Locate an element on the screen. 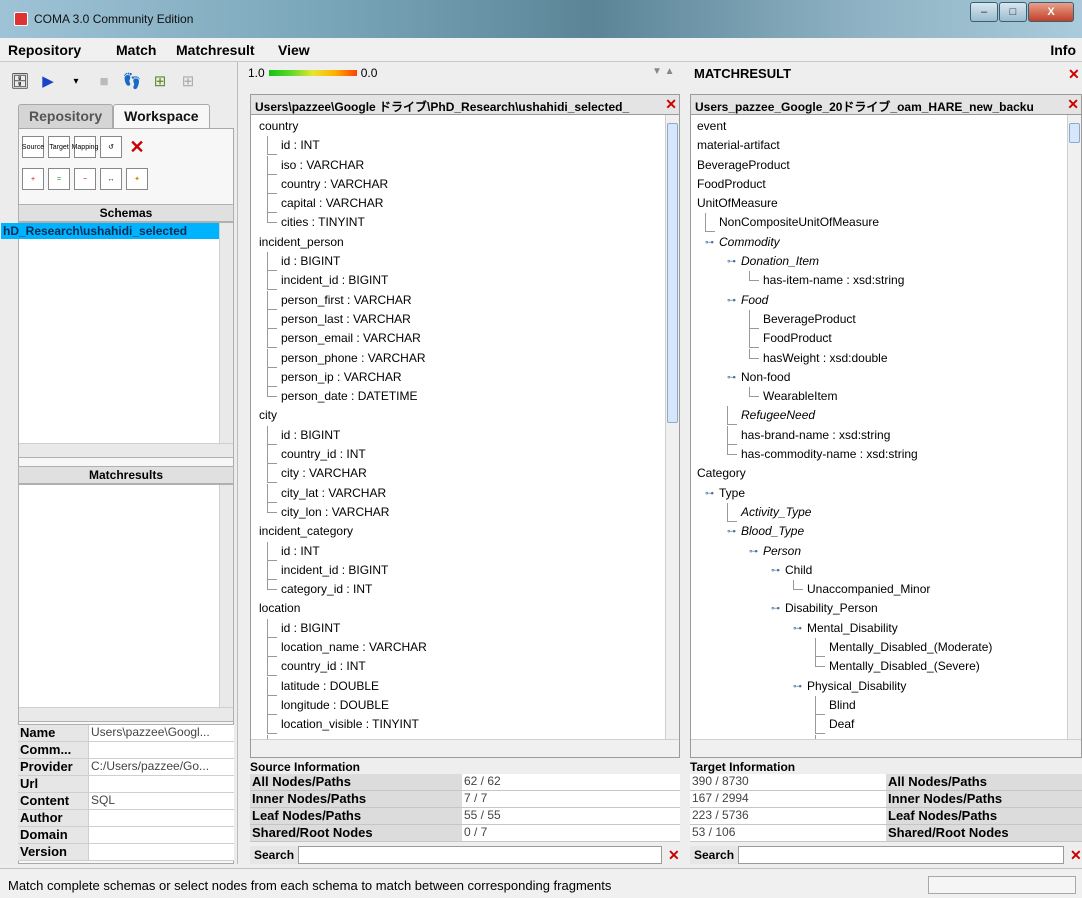 The image size is (1082, 898). tree-node: Category is located at coordinates (886, 473).